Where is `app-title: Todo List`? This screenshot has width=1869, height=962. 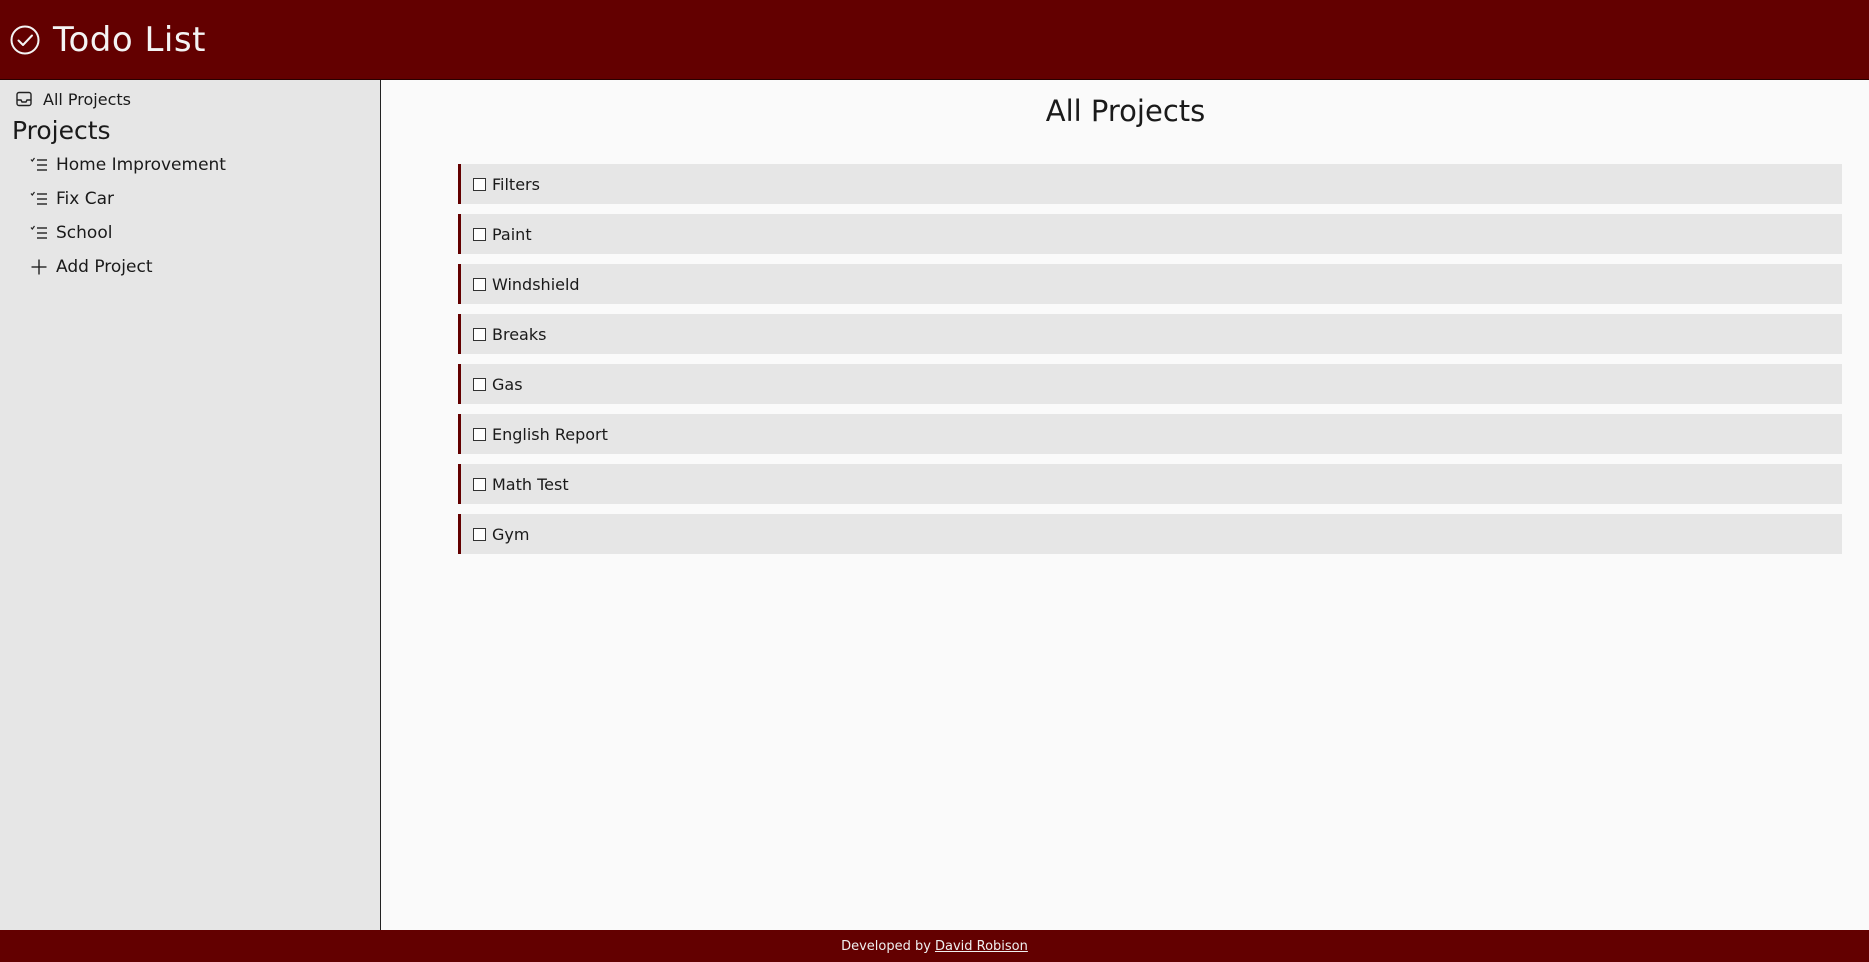
app-title: Todo List is located at coordinates (129, 39).